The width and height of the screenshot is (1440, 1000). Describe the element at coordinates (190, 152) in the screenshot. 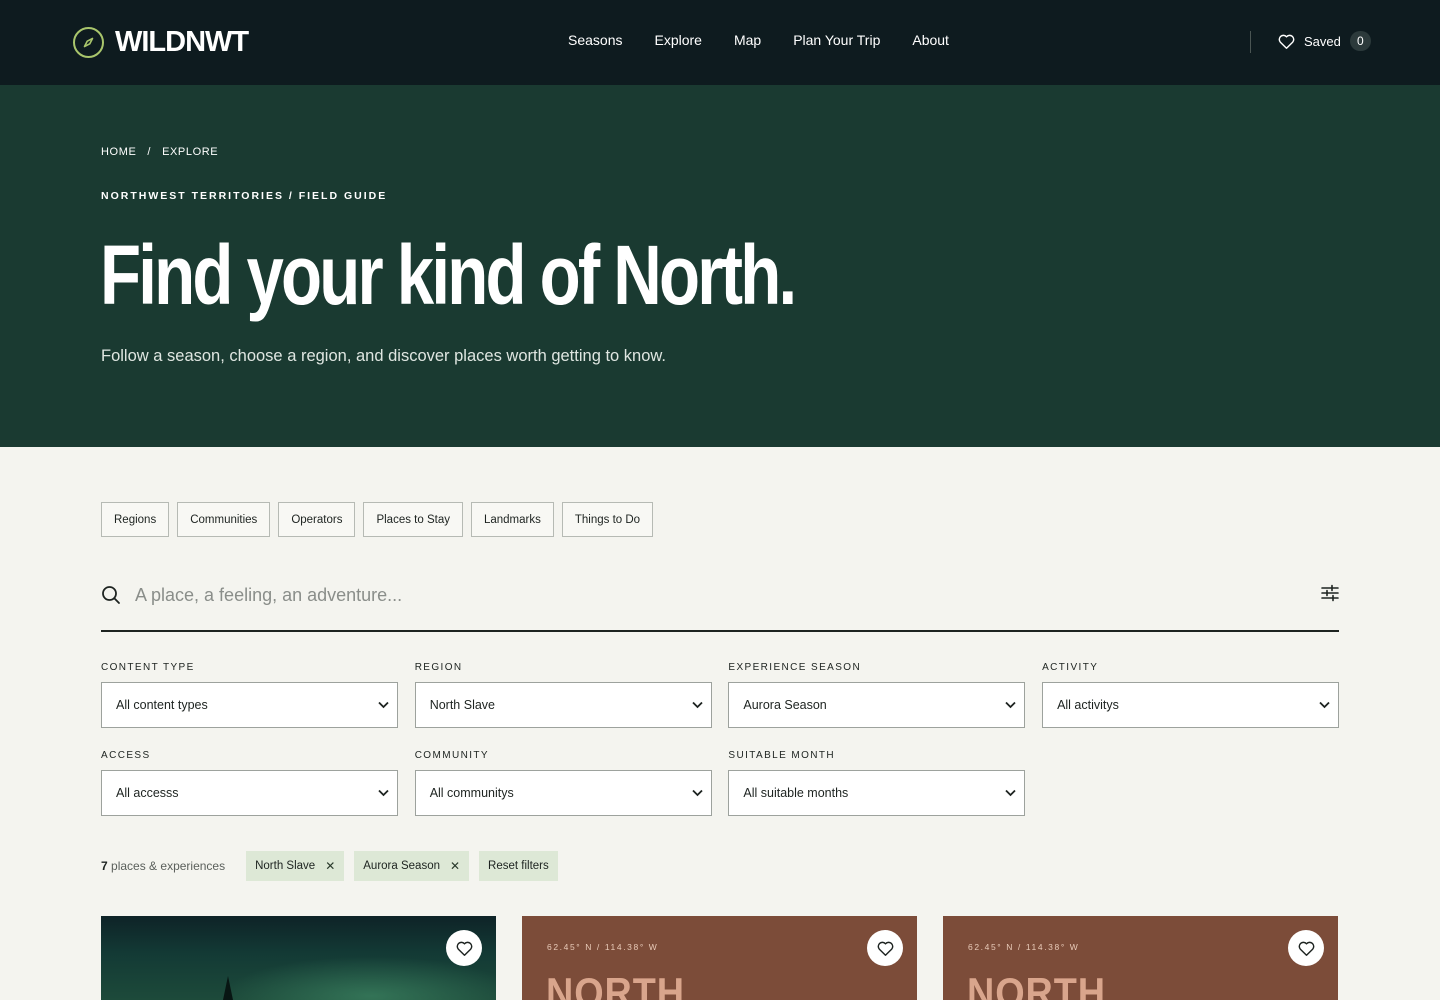

I see `breadcrumb-current: EXPLORE` at that location.